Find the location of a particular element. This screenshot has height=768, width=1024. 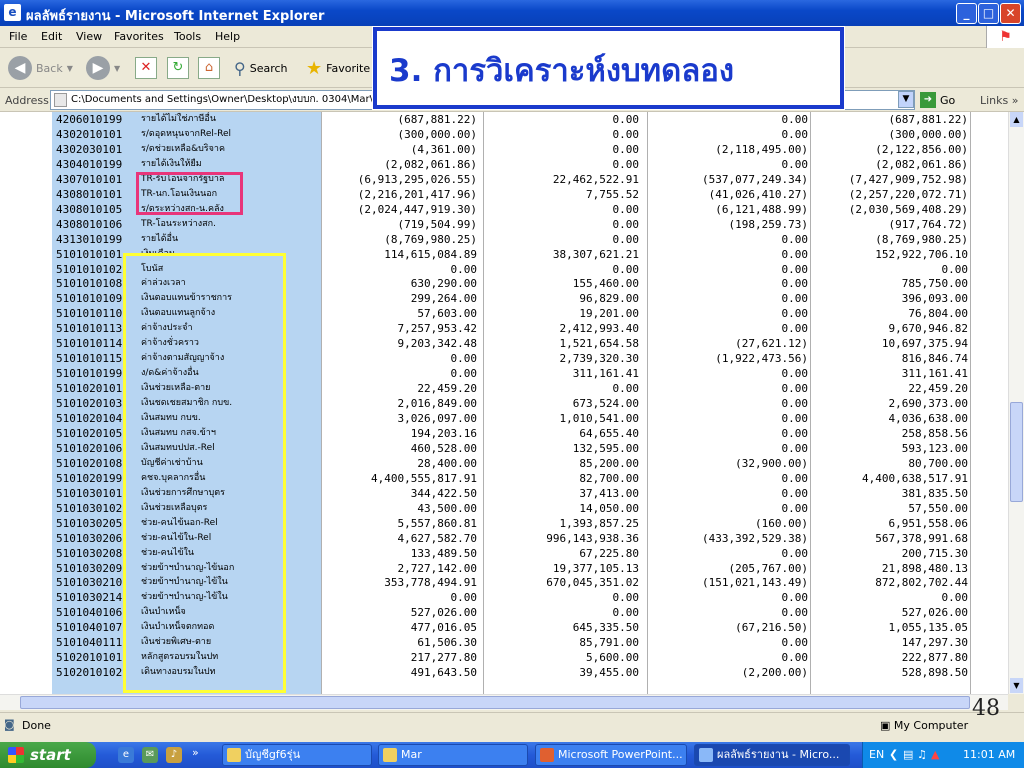

beginning-balance: 4,400,555,817.91 is located at coordinates (424, 478).